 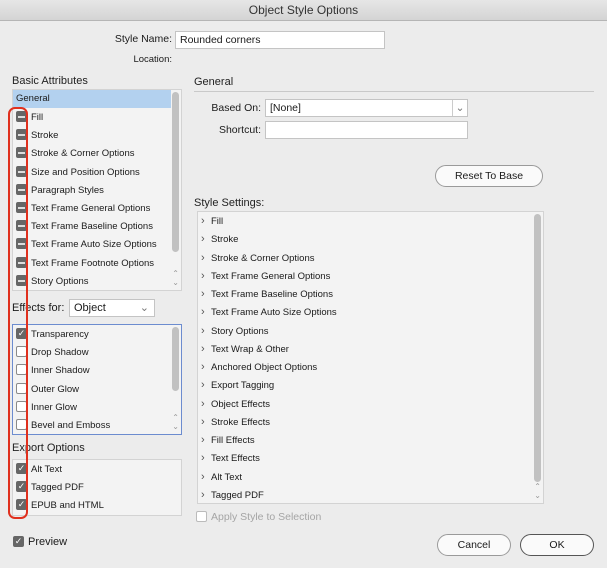 What do you see at coordinates (60, 371) in the screenshot?
I see `item-label: Inner Shadow` at bounding box center [60, 371].